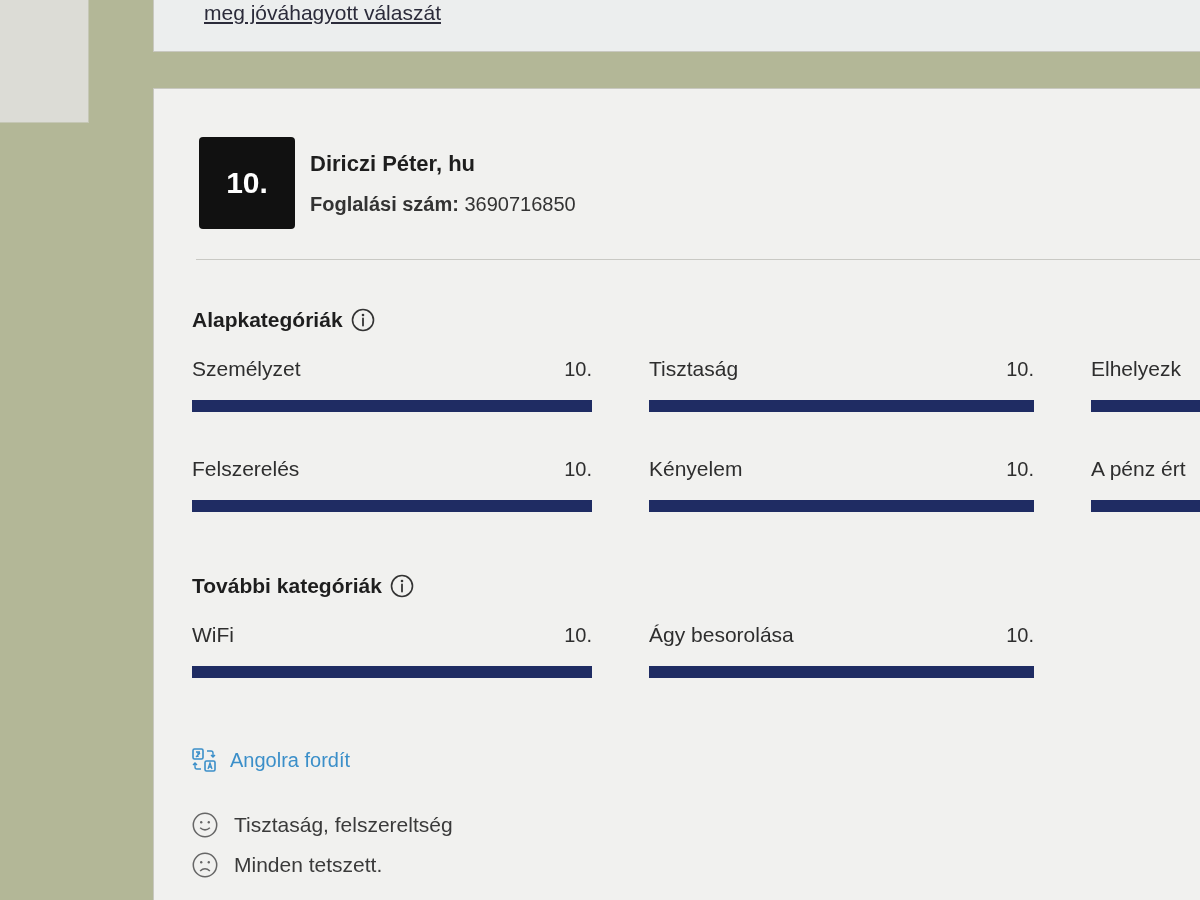 The width and height of the screenshot is (1200, 900). I want to click on category-label: WiFi, so click(213, 635).